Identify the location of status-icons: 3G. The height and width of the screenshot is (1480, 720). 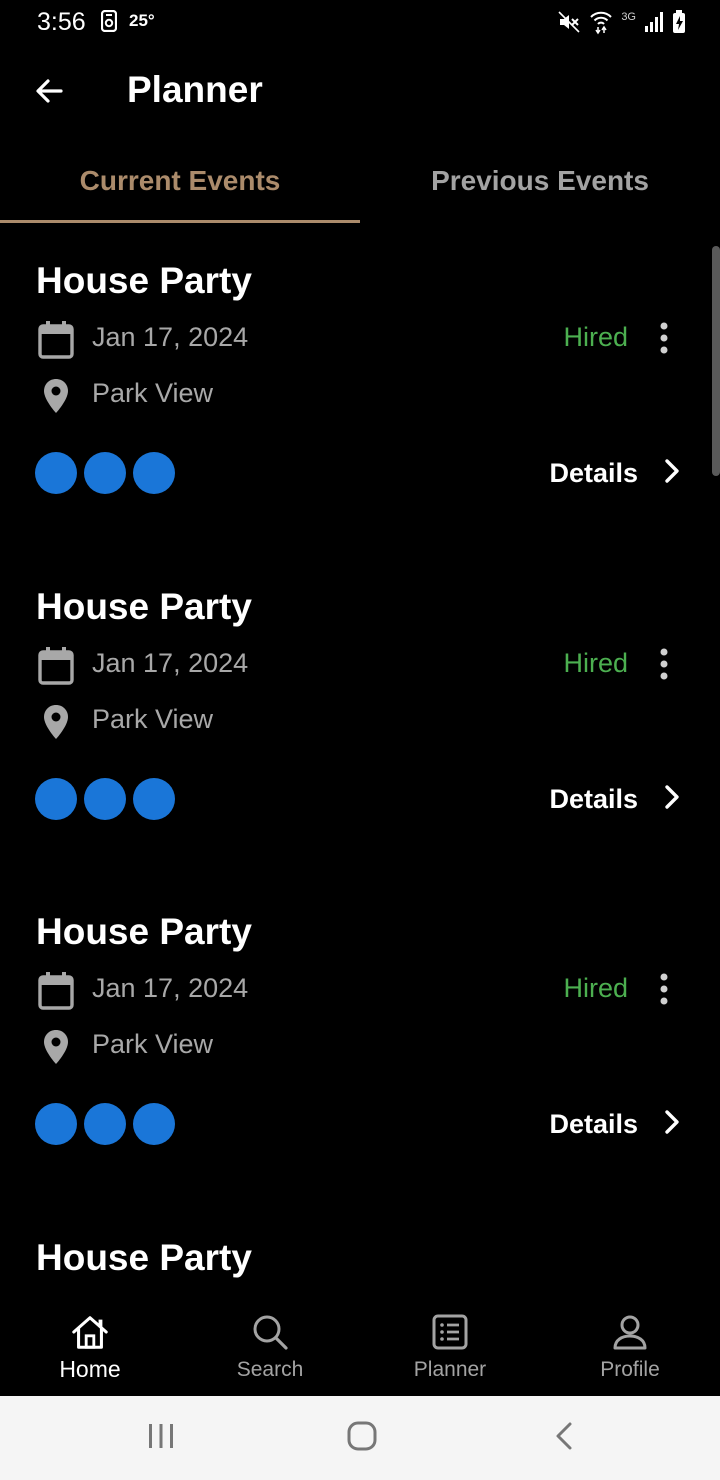
(621, 22).